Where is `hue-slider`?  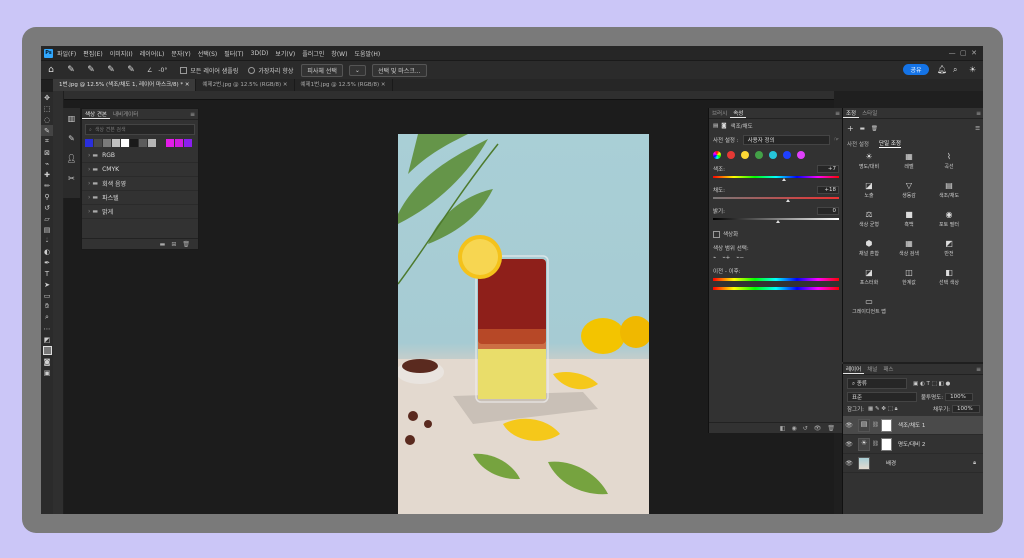 hue-slider is located at coordinates (776, 178).